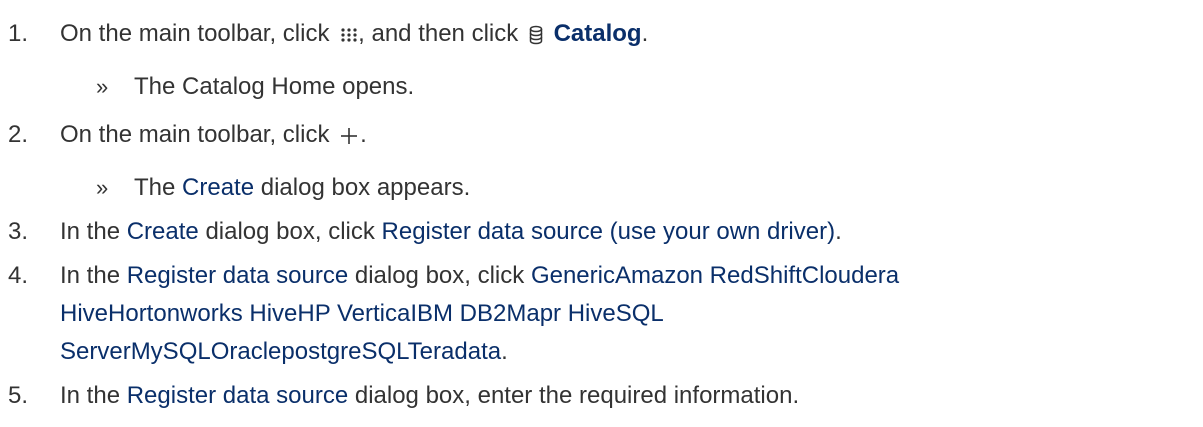  I want to click on driver-options-line-3: ServerMySQLOraclepostgreSQLTeradata, so click(280, 351).